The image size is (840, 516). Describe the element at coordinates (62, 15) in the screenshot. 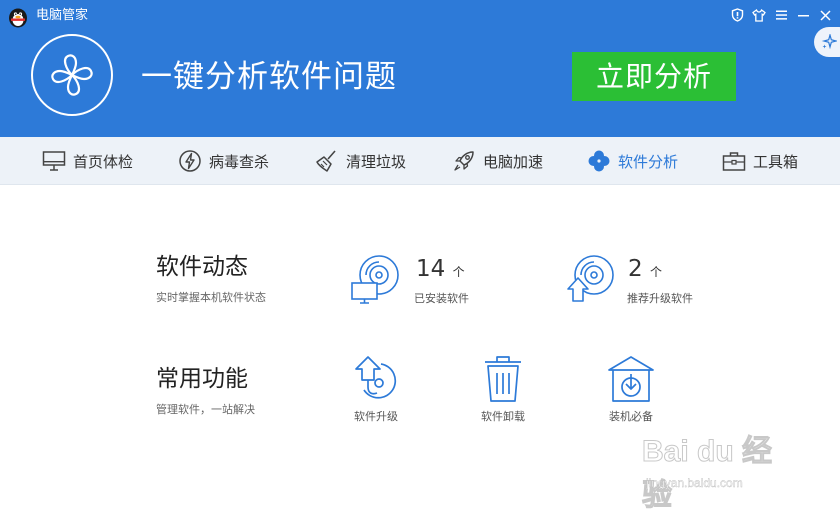

I see `app-title: 电脑管家` at that location.